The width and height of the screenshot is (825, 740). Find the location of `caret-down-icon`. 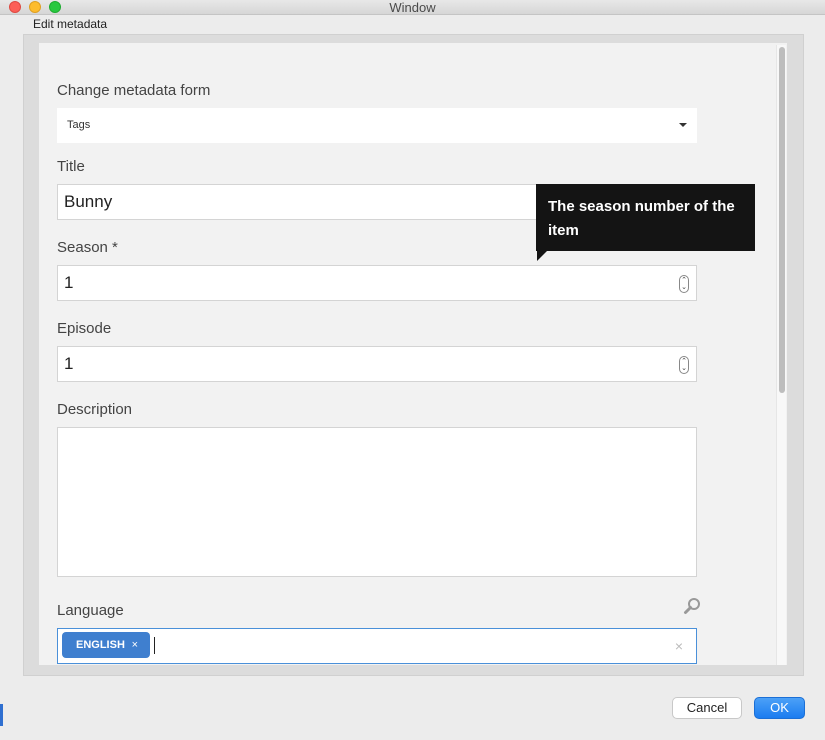

caret-down-icon is located at coordinates (683, 125).